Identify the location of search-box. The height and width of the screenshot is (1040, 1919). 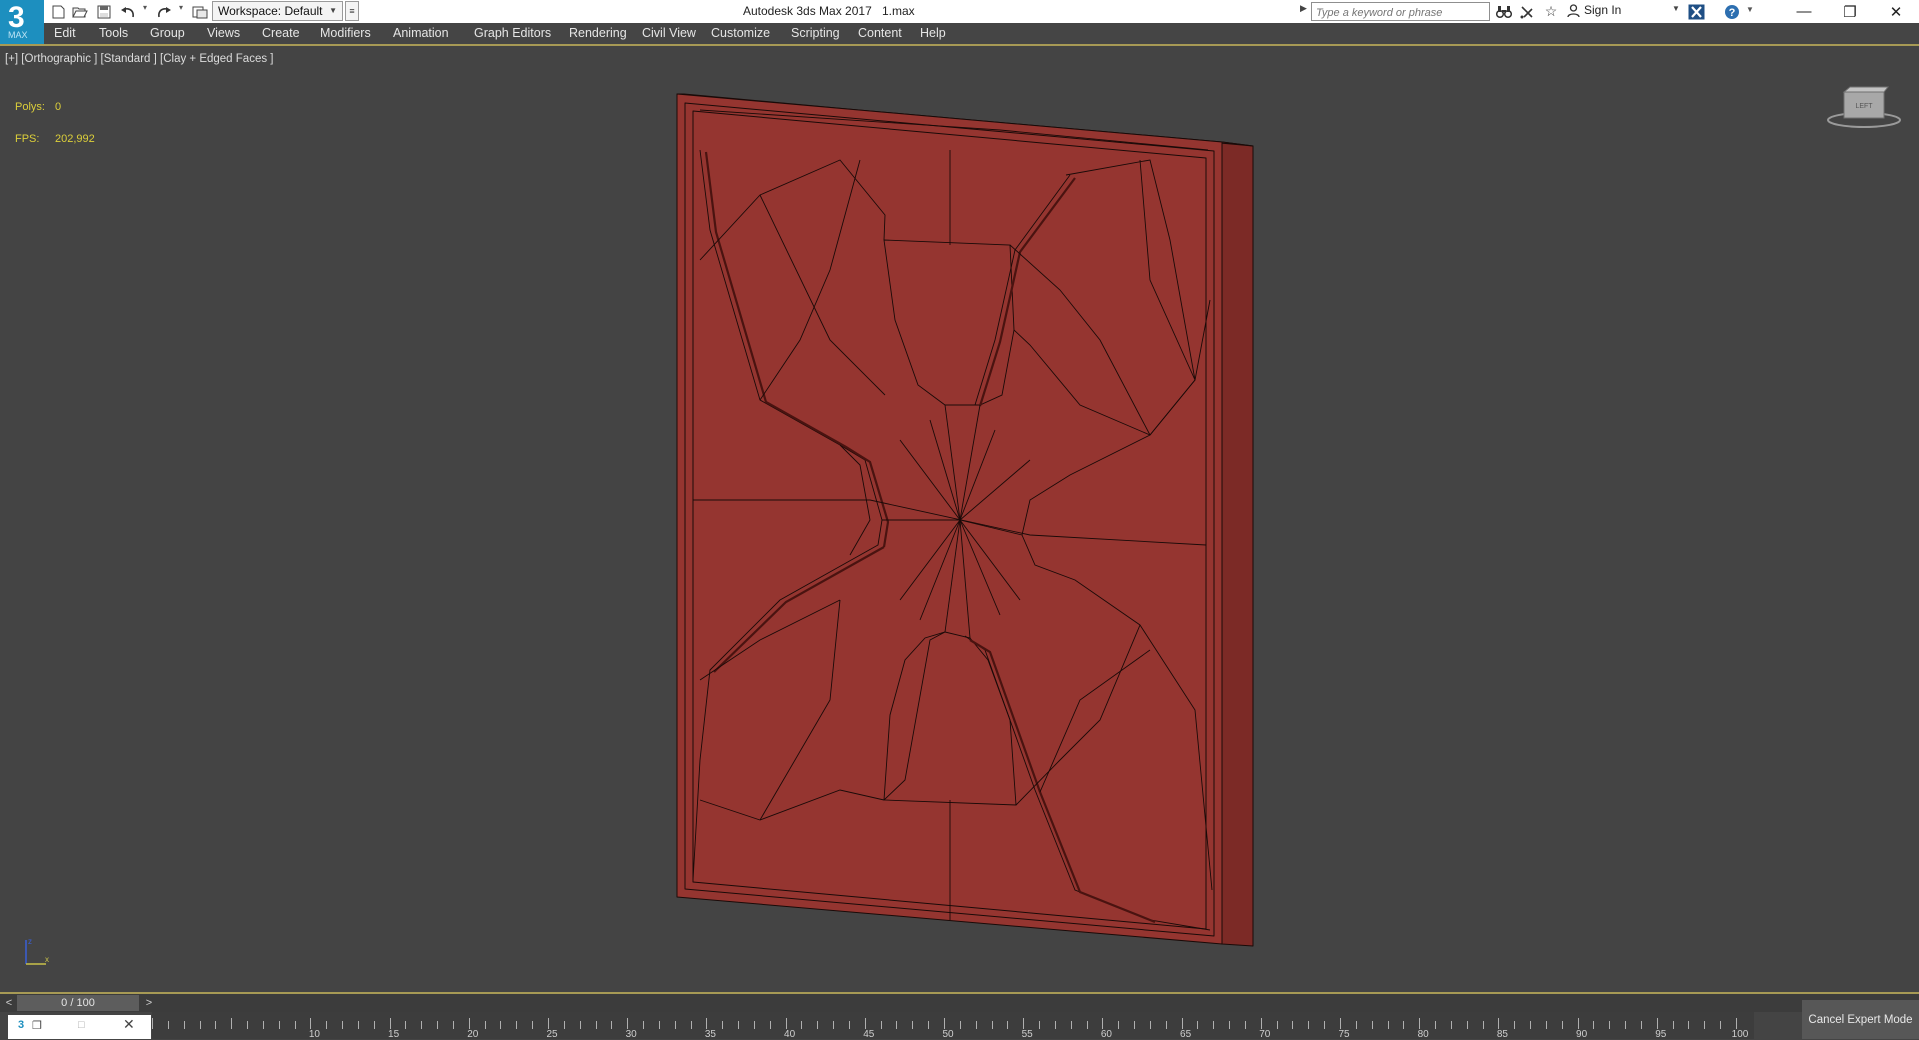
(1400, 12).